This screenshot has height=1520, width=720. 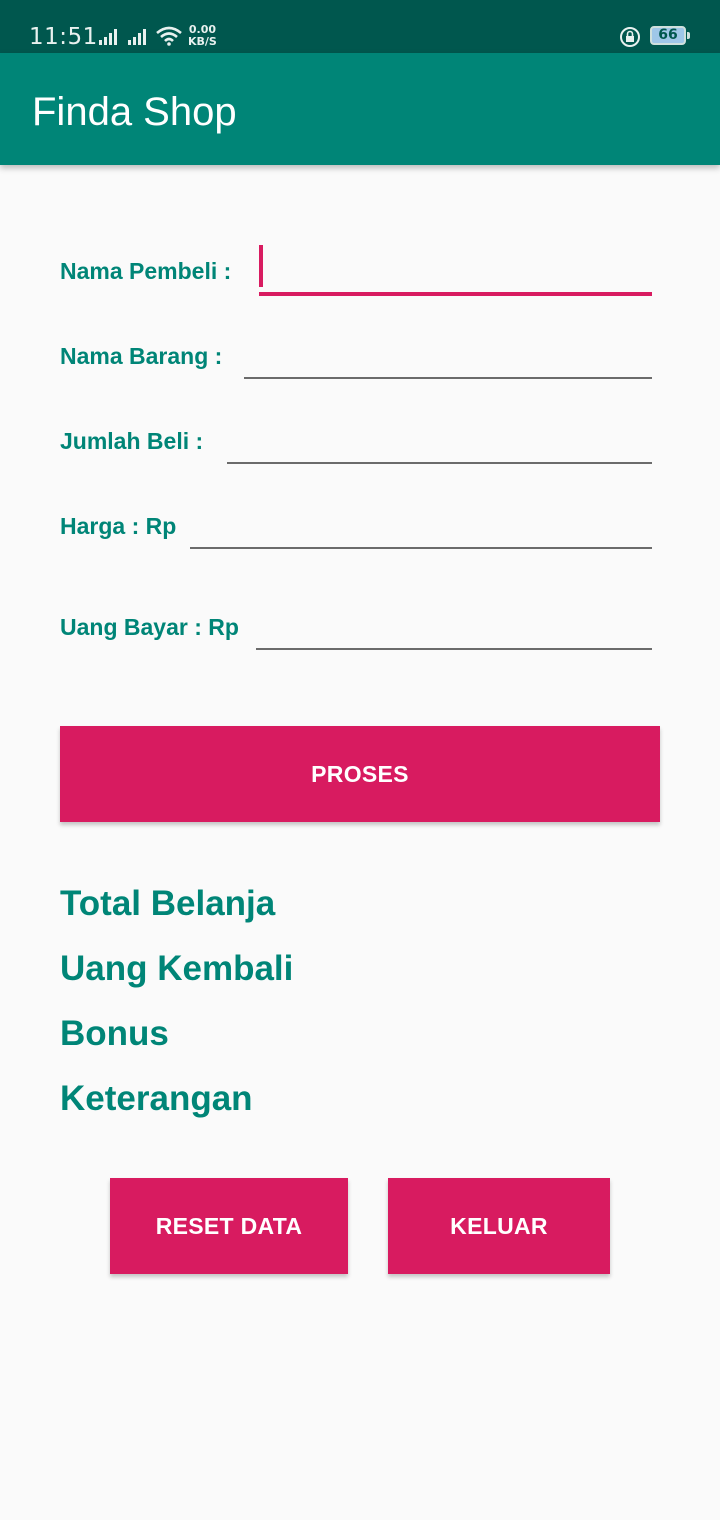 I want to click on form-row-nama-pembeli: Nama Pembeli :, so click(x=360, y=275).